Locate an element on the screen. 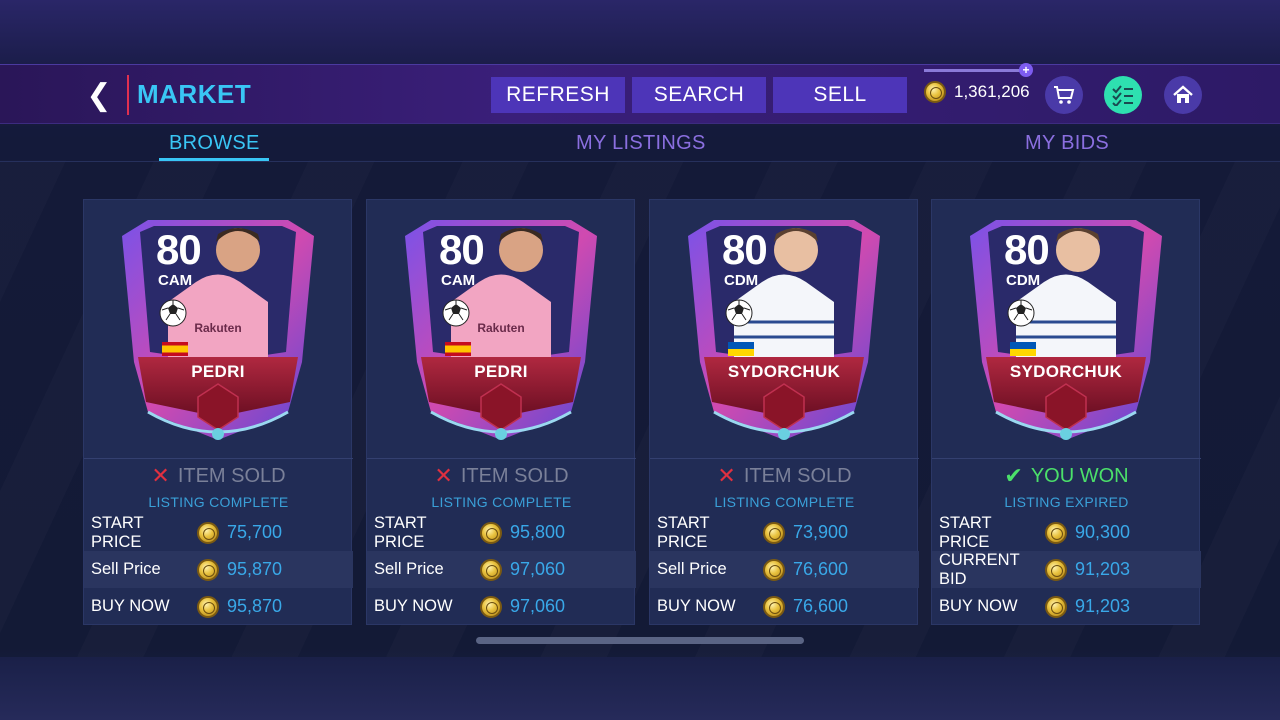 The width and height of the screenshot is (1280, 720). price-row: Sell Price 76,600 is located at coordinates (784, 569).